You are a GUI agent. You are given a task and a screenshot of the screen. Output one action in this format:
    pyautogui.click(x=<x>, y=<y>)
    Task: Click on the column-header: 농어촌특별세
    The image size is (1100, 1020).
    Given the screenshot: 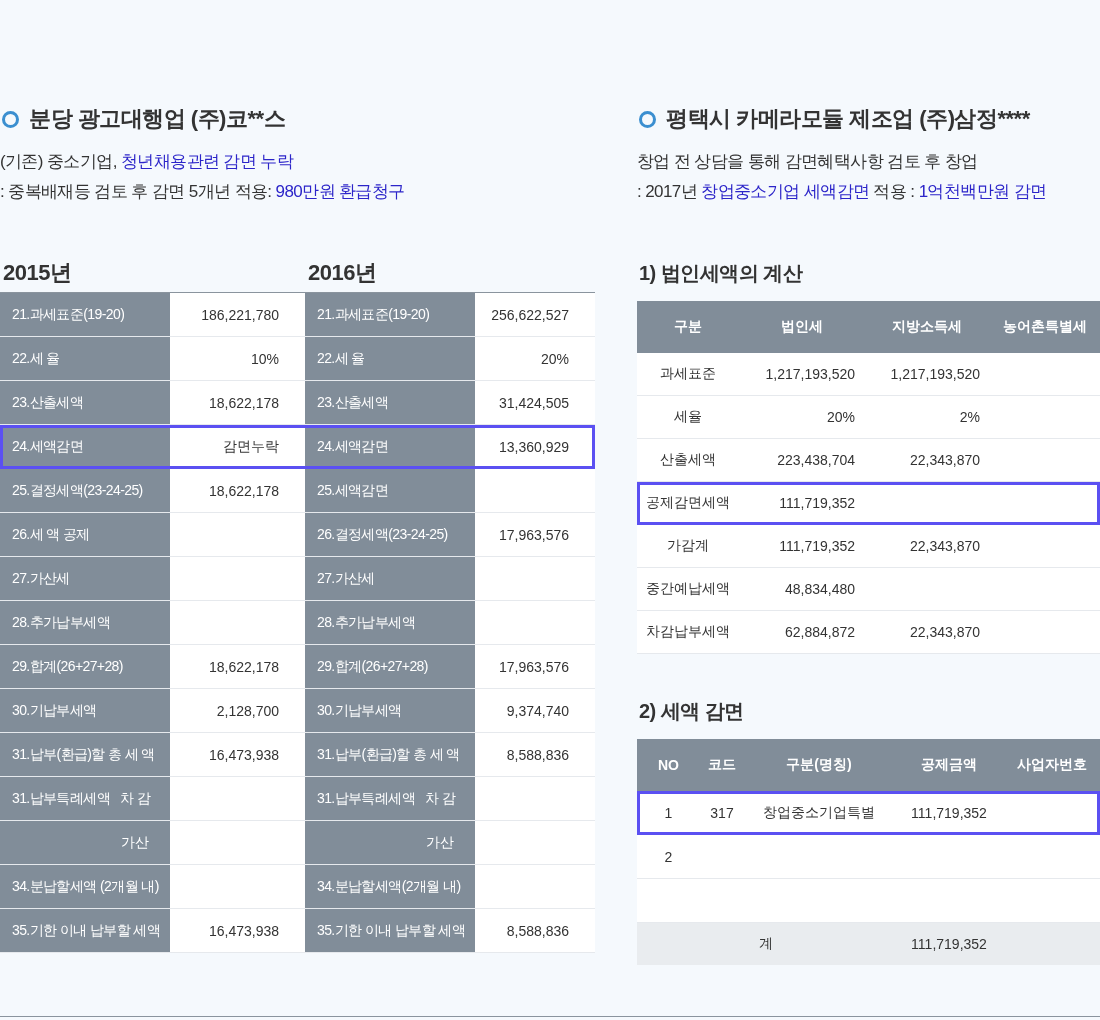 What is the action you would take?
    pyautogui.click(x=1044, y=326)
    